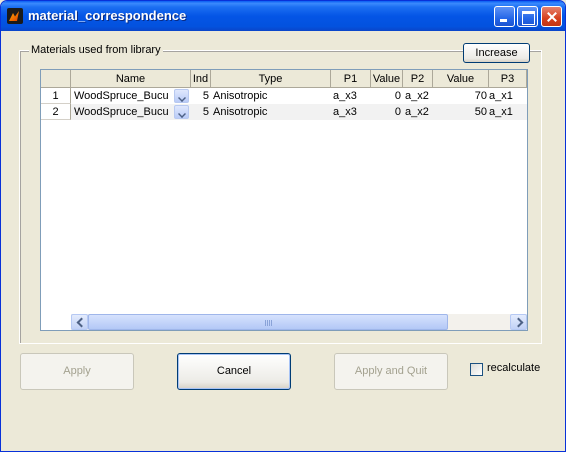 This screenshot has height=452, width=566. Describe the element at coordinates (96, 50) in the screenshot. I see `materials-group-label: Materials used from library` at that location.